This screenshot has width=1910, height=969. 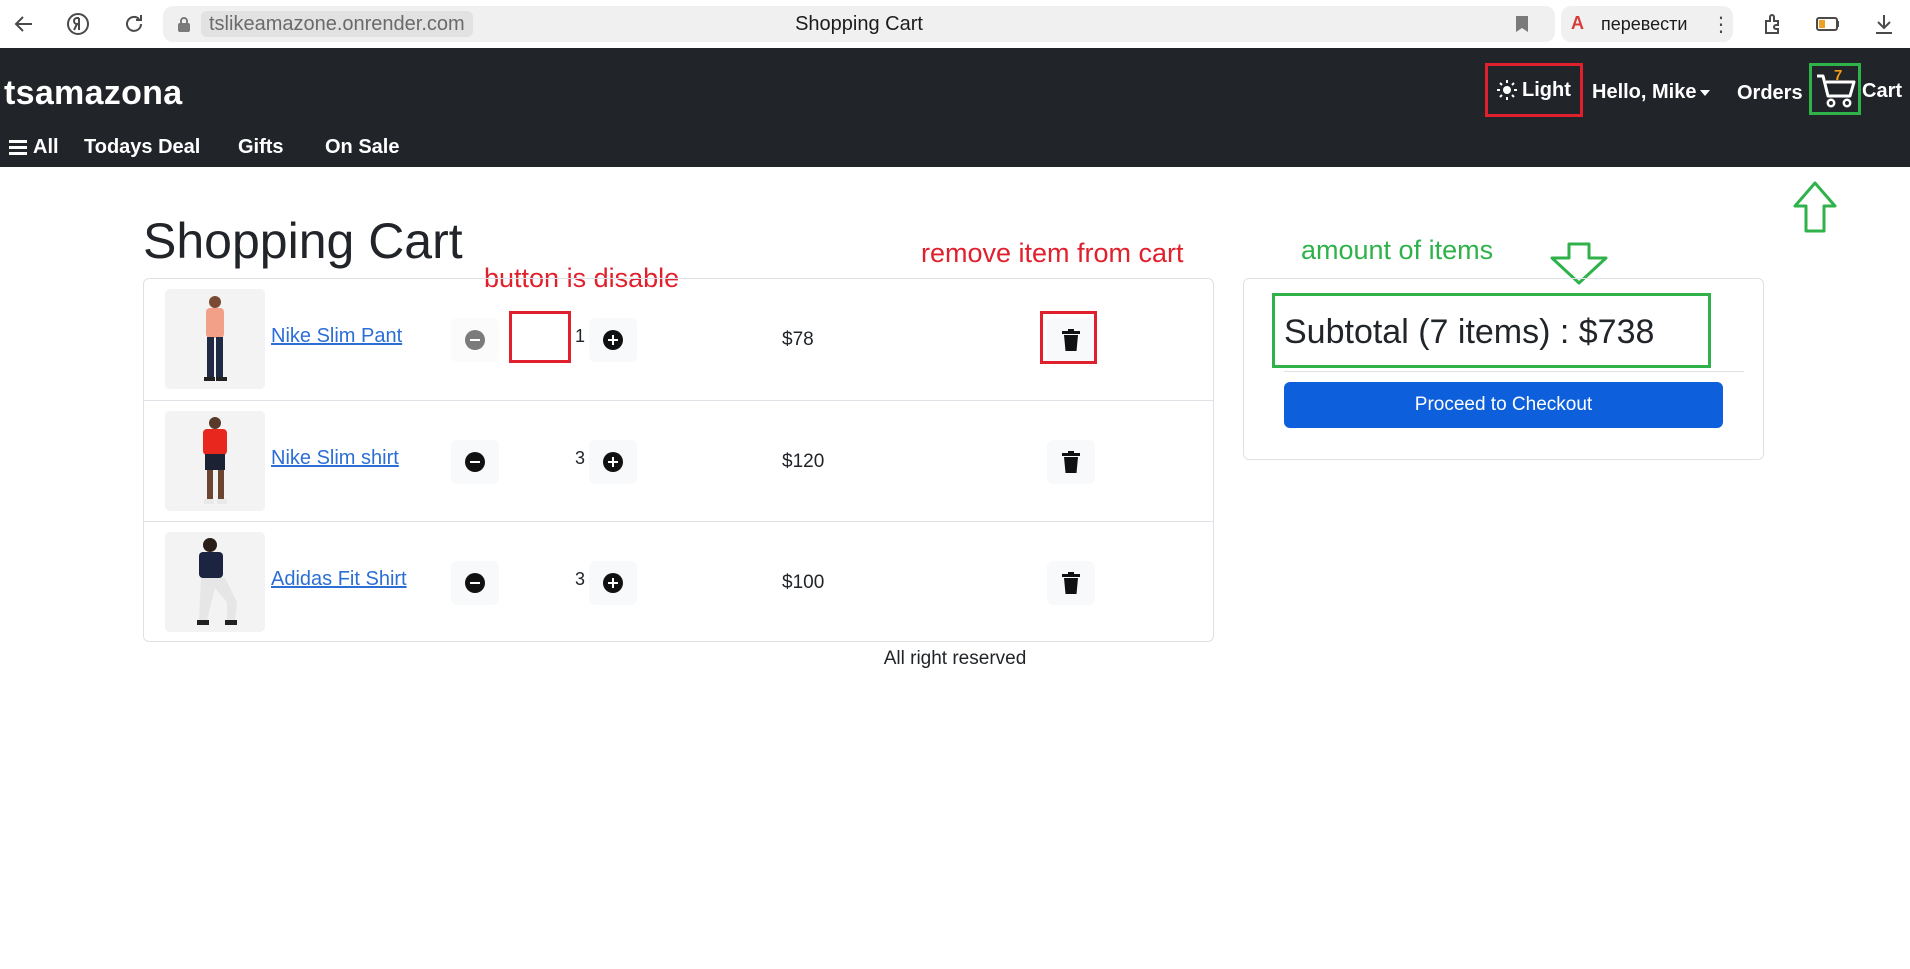 I want to click on footer-text: All right reserved, so click(x=955, y=658).